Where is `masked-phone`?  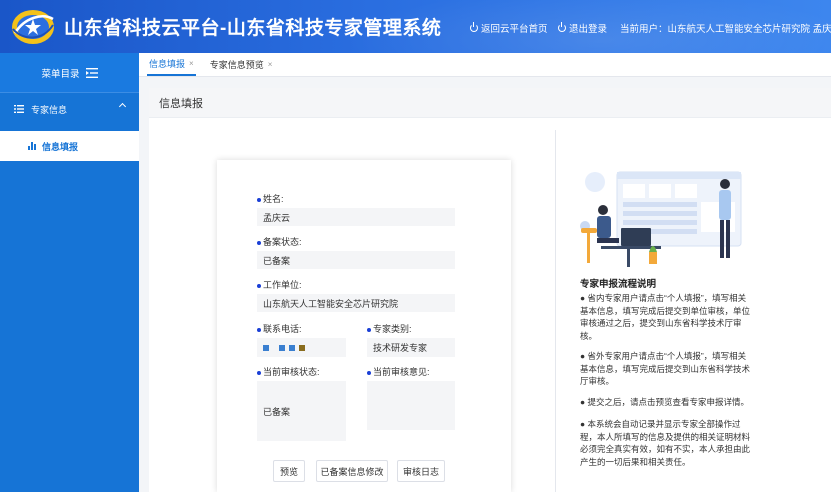
masked-phone is located at coordinates (284, 347).